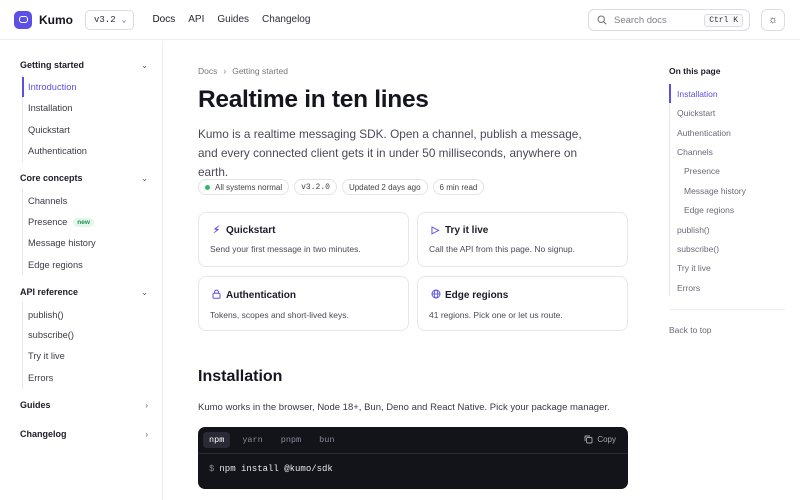 The width and height of the screenshot is (800, 500). What do you see at coordinates (57, 151) in the screenshot?
I see `sidebar-item-authentication: Authentication` at bounding box center [57, 151].